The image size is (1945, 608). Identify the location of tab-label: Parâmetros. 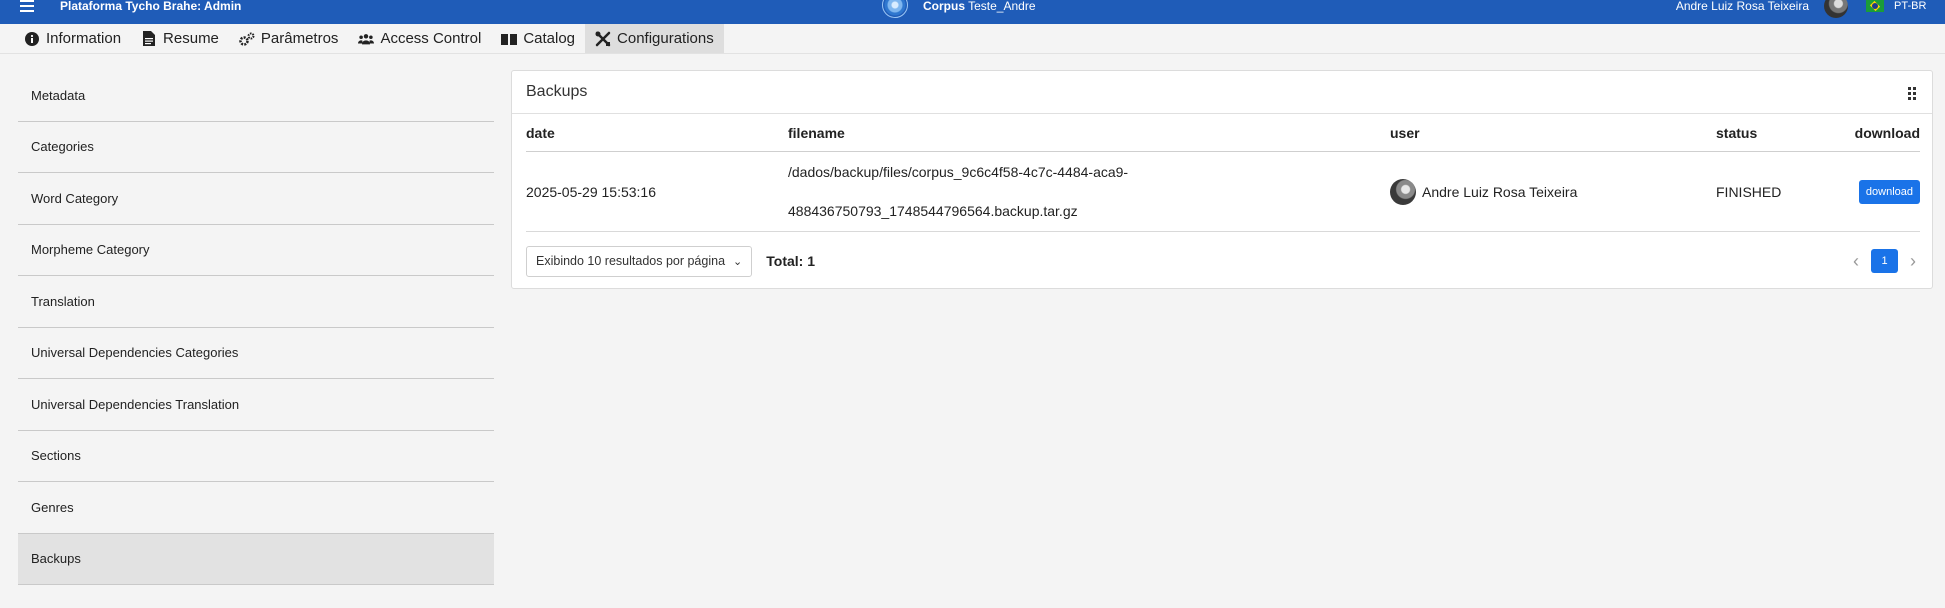
(299, 38).